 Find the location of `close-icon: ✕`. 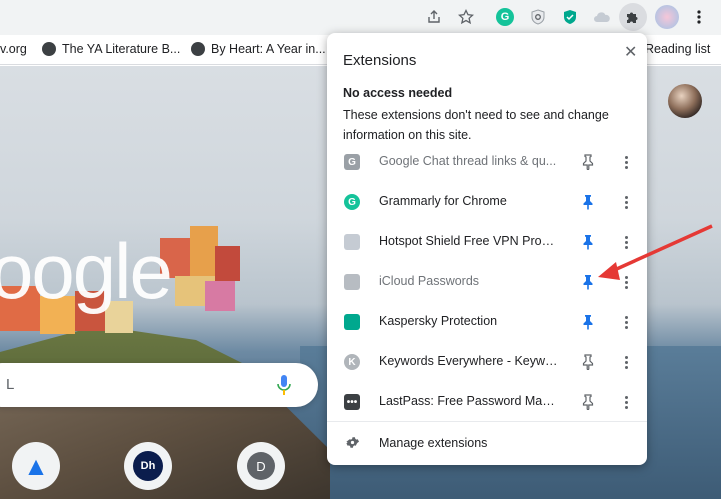

close-icon: ✕ is located at coordinates (630, 52).